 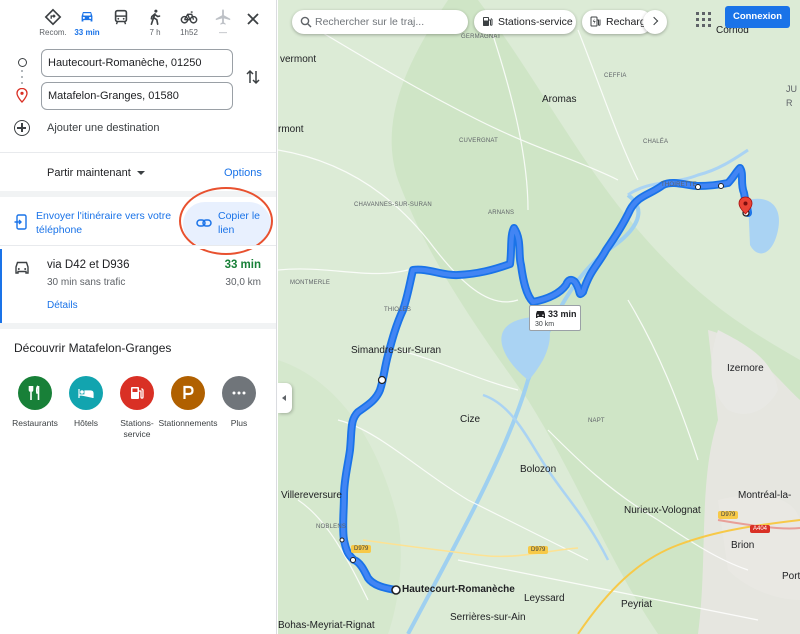 What do you see at coordinates (596, 421) in the screenshot?
I see `map-label: NAPT` at bounding box center [596, 421].